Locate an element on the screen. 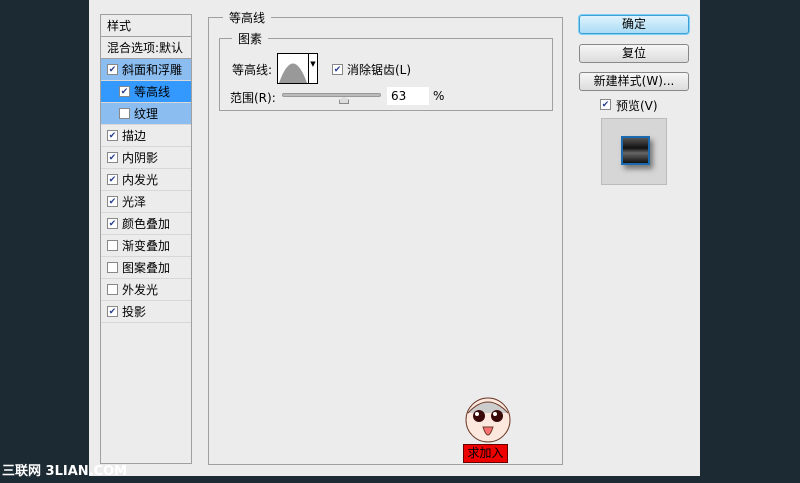 This screenshot has width=800, height=483. styles-header-label: 样式 is located at coordinates (119, 25).